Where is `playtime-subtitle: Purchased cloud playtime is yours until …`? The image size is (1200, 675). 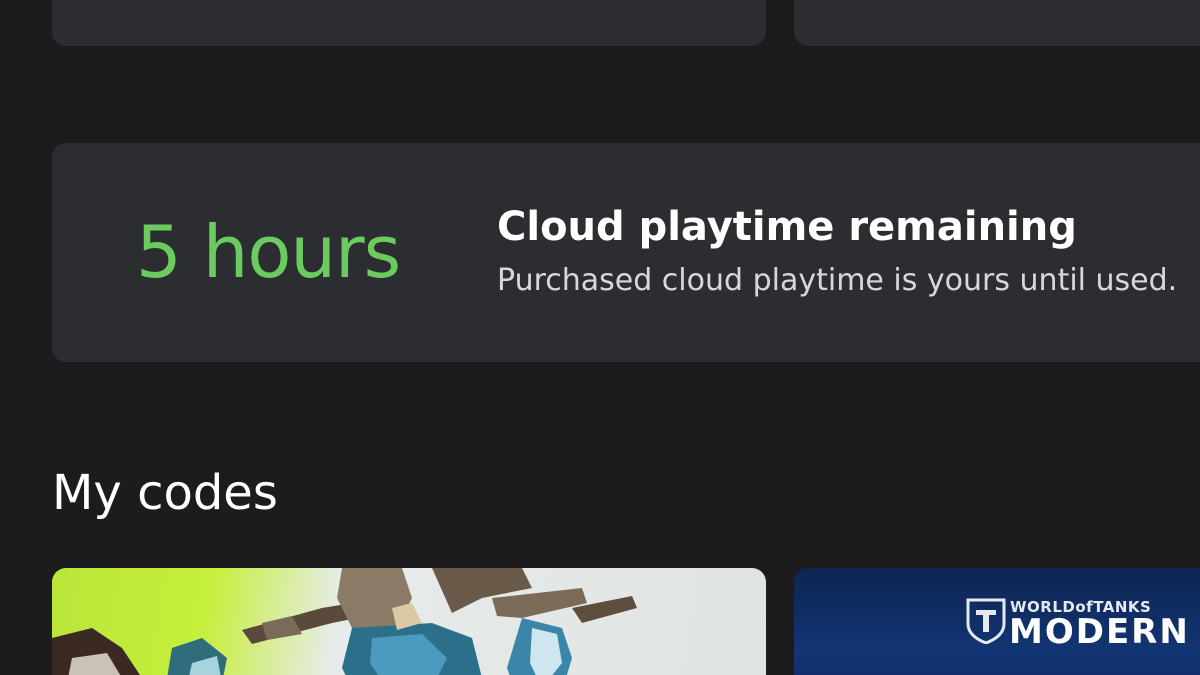 playtime-subtitle: Purchased cloud playtime is yours until … is located at coordinates (837, 280).